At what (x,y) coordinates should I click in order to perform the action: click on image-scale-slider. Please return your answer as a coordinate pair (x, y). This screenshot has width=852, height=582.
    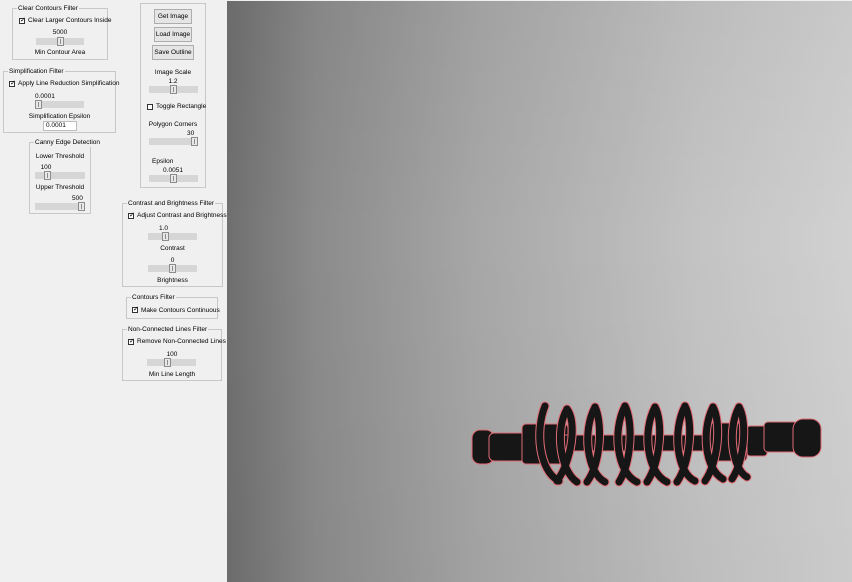
    Looking at the image, I should click on (173, 89).